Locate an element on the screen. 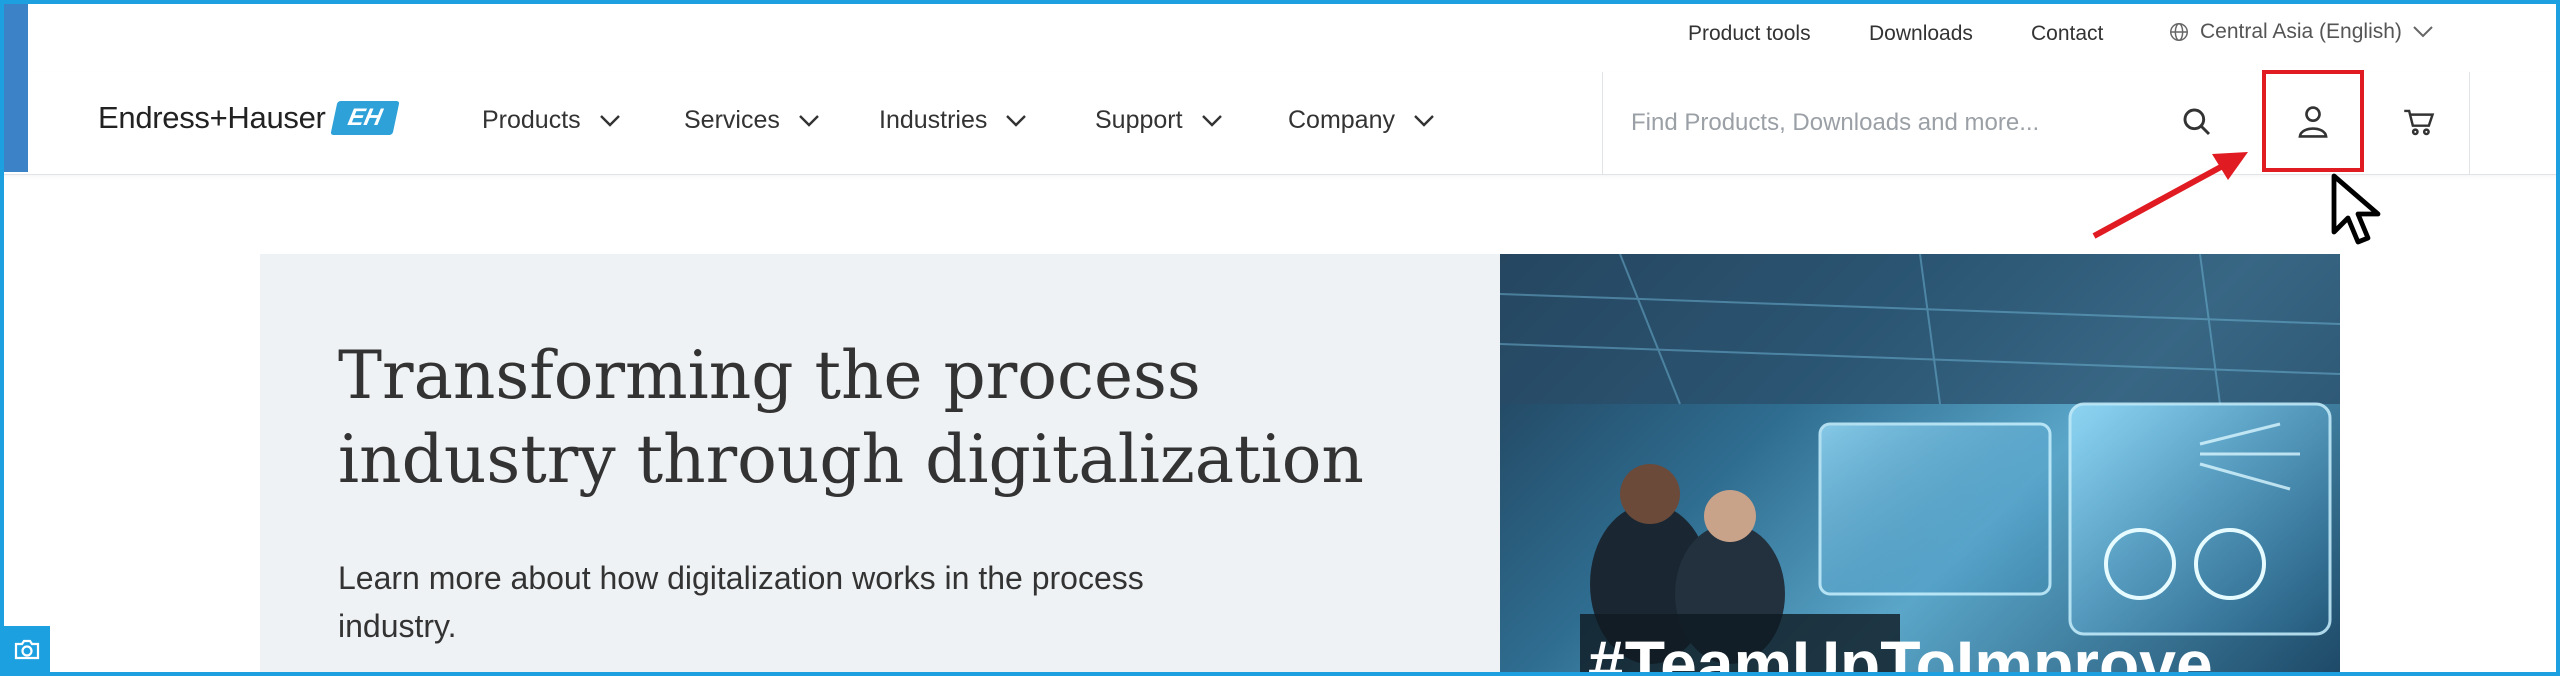  brand-logo: Endress+Hauser EH is located at coordinates (249, 118).